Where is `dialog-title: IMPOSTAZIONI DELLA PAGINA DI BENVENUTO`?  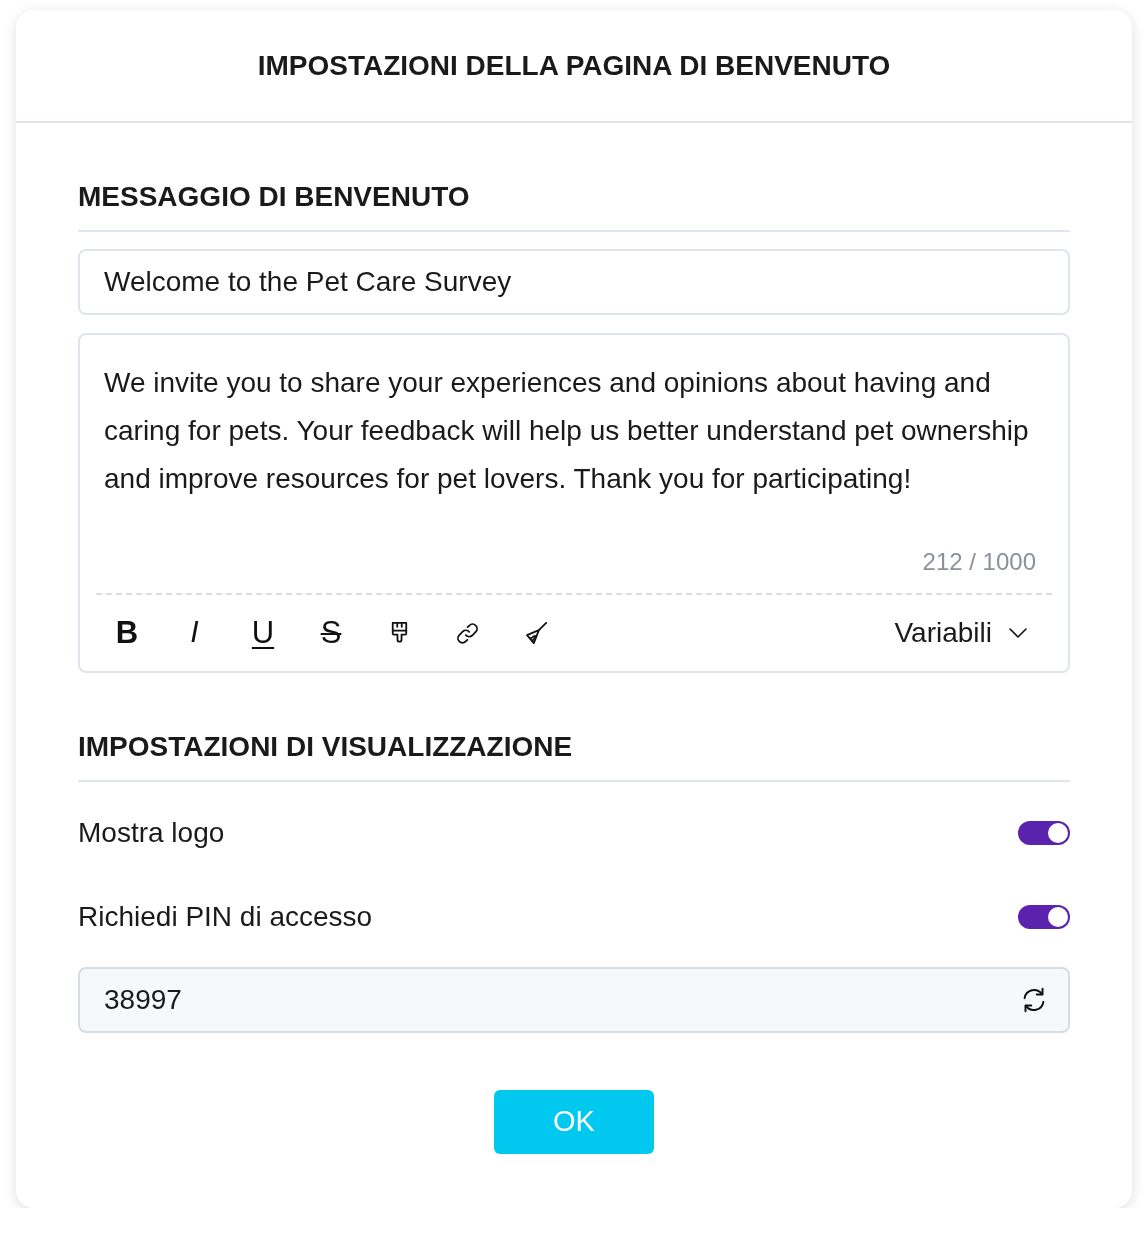
dialog-title: IMPOSTAZIONI DELLA PAGINA DI BENVENUTO is located at coordinates (574, 65).